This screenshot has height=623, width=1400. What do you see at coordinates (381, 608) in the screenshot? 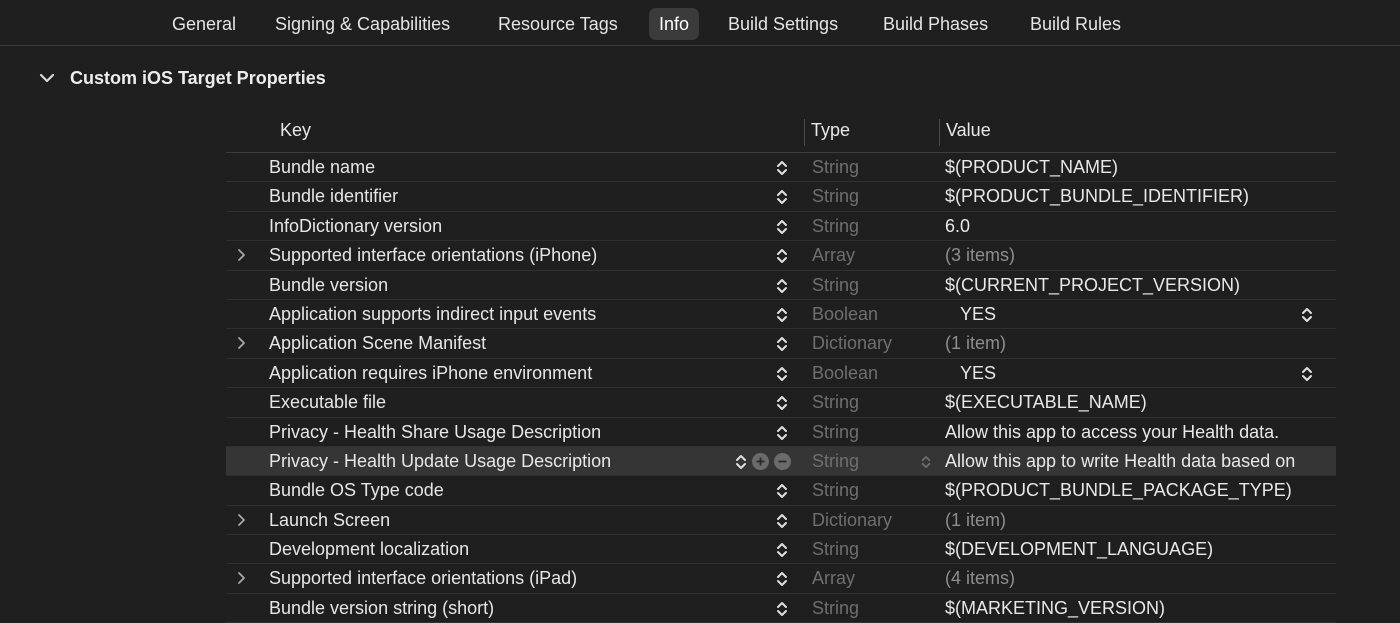
I see `row-key: Bundle version string (short)` at bounding box center [381, 608].